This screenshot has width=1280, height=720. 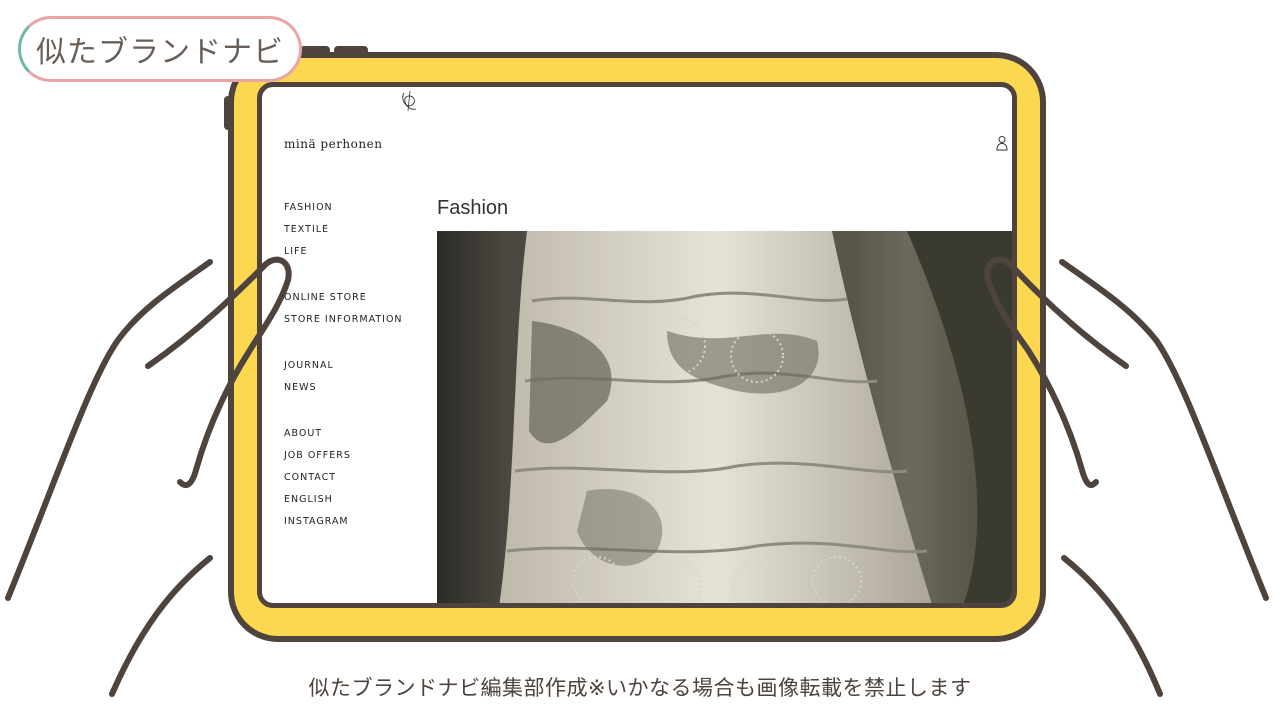 What do you see at coordinates (343, 252) in the screenshot?
I see `nav-item-life: LIFE` at bounding box center [343, 252].